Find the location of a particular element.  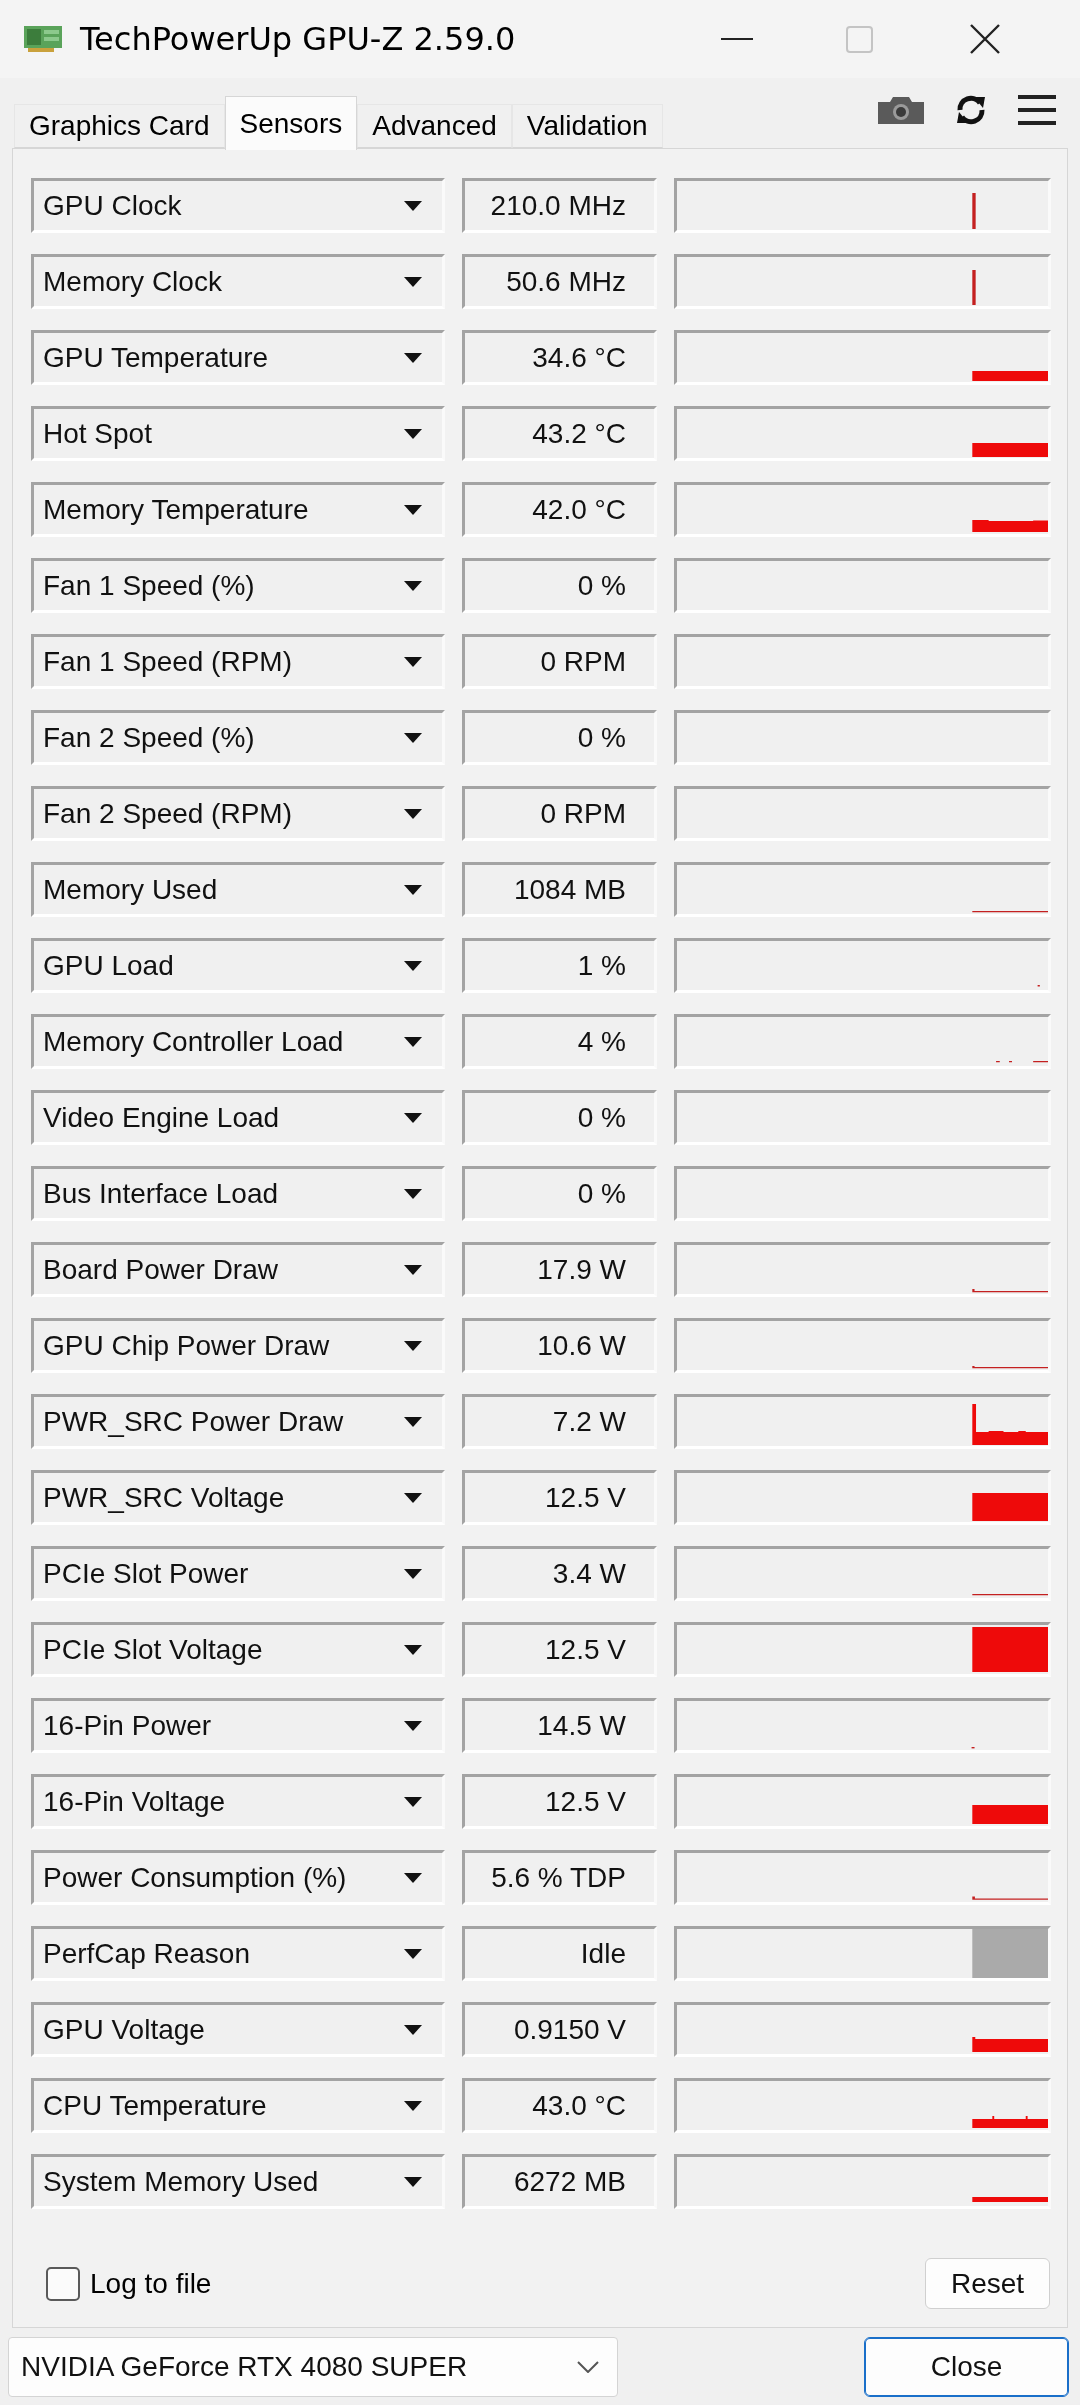

sensor-value: 1 % is located at coordinates (559, 965).